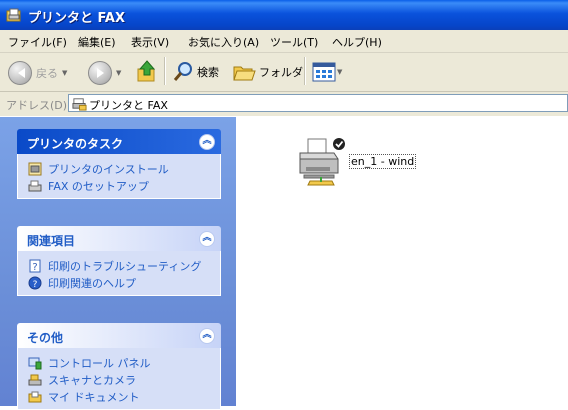 This screenshot has width=568, height=410. I want to click on menu-edit: 編集(E), so click(97, 42).